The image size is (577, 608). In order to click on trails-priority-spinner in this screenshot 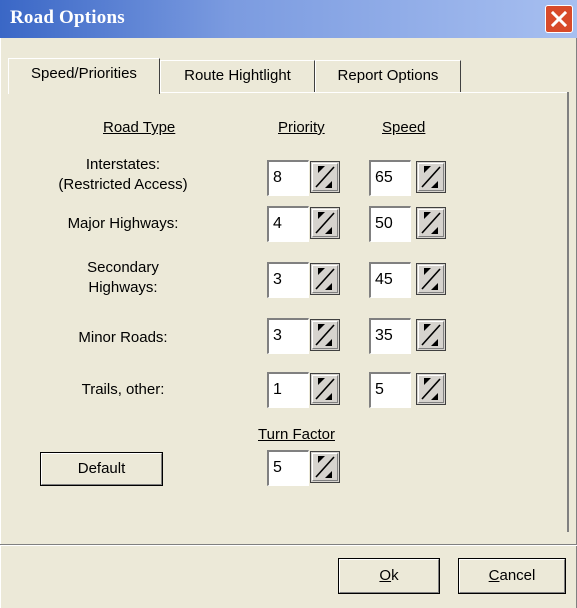, I will do `click(325, 389)`.